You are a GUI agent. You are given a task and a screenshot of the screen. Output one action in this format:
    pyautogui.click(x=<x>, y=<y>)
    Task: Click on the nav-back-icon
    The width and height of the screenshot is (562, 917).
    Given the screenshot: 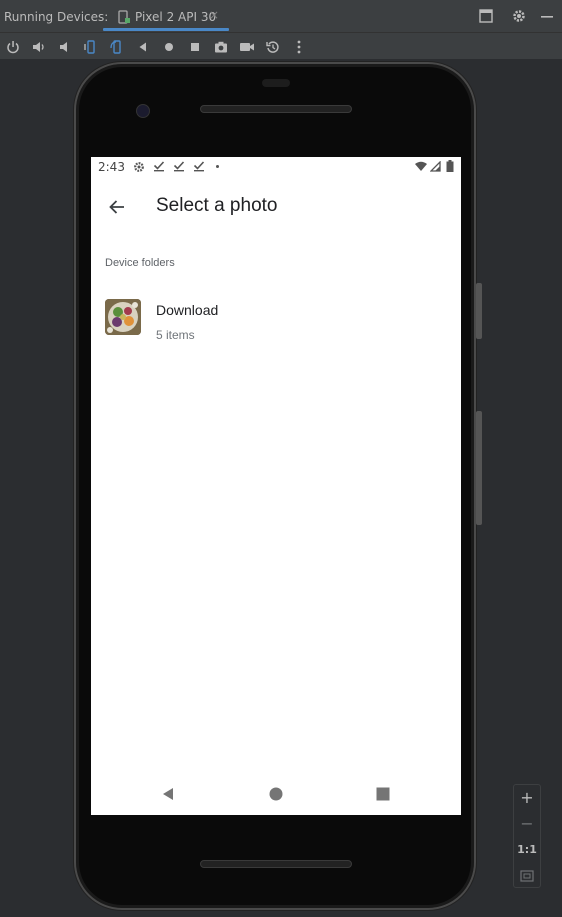 What is the action you would take?
    pyautogui.click(x=168, y=795)
    